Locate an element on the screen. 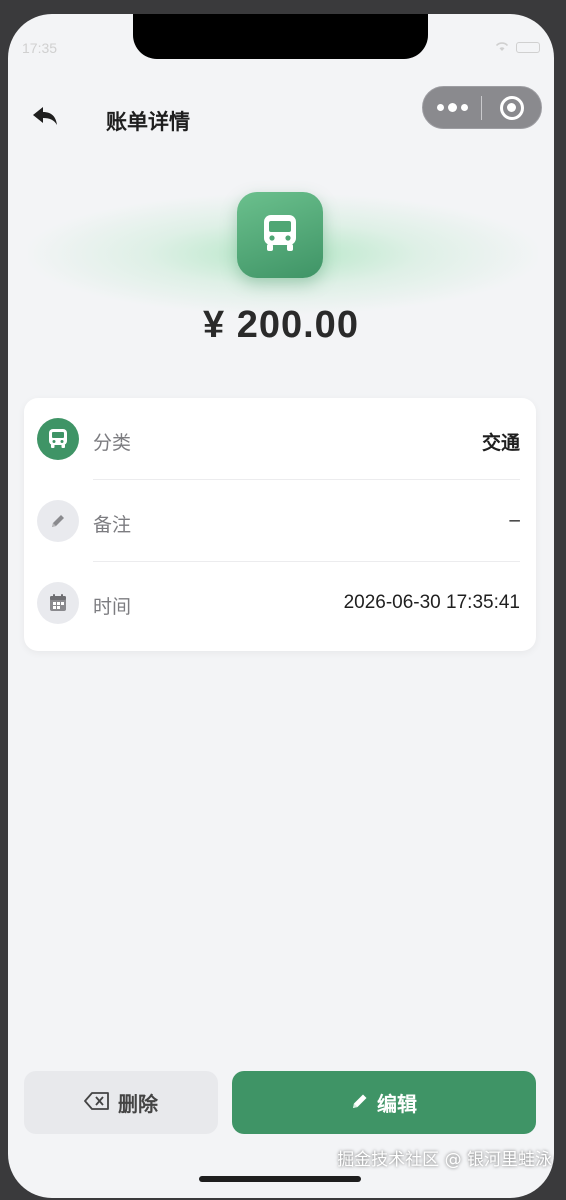 The height and width of the screenshot is (1200, 566). detail-row-note: 备注 – is located at coordinates (280, 521).